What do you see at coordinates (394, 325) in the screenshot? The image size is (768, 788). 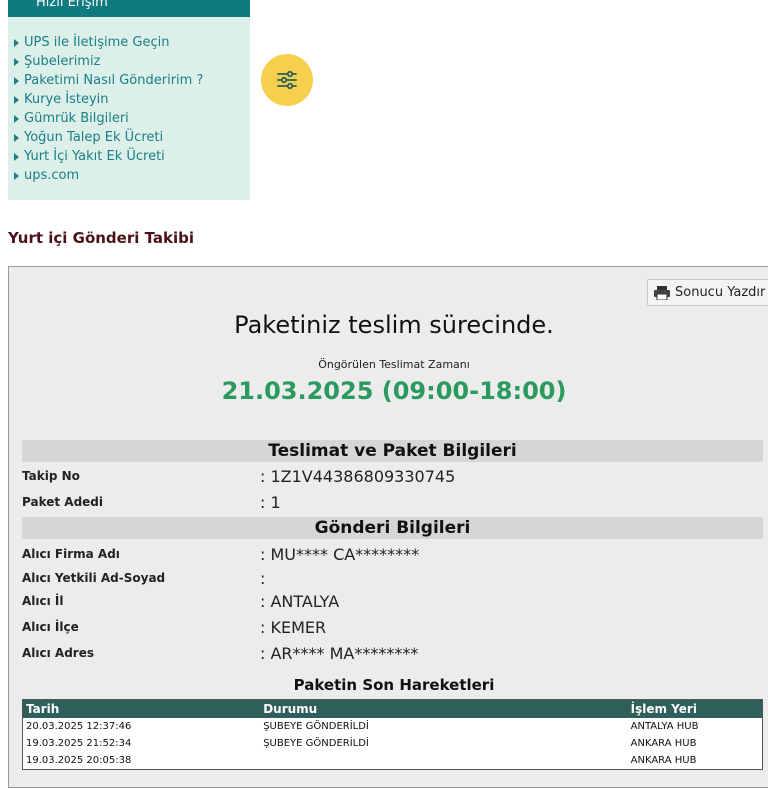 I see `delivery-status-headline: Paketiniz teslim sürecinde.` at bounding box center [394, 325].